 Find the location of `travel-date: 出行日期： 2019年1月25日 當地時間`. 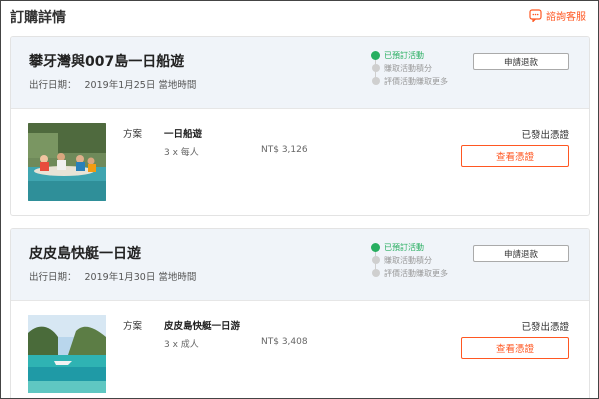

travel-date: 出行日期： 2019年1月25日 當地時間 is located at coordinates (112, 84).